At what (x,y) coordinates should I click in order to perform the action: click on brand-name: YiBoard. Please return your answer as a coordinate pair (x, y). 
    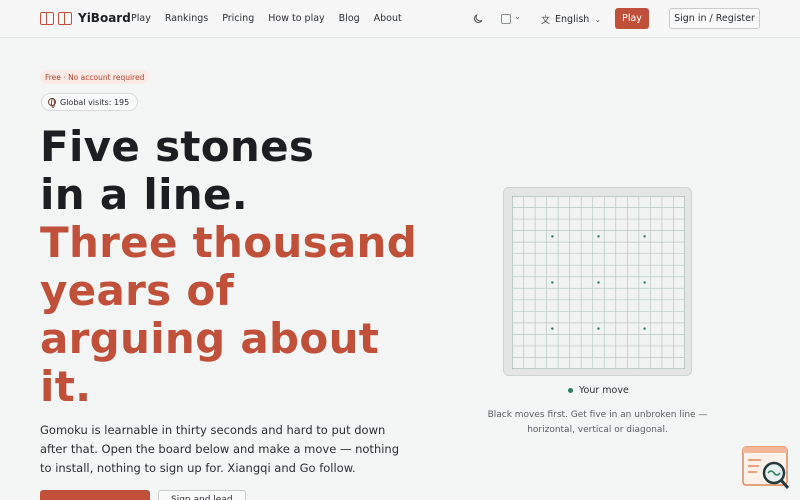
    Looking at the image, I should click on (104, 18).